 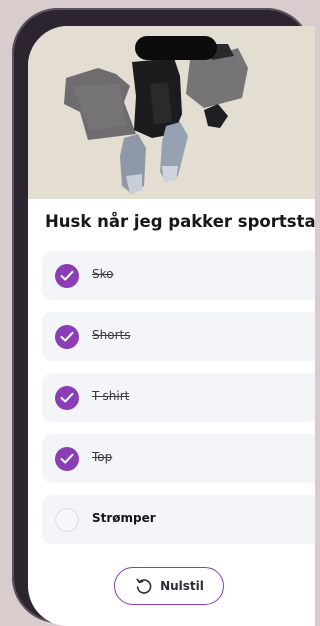 I want to click on list-item: Strømper, so click(x=178, y=519).